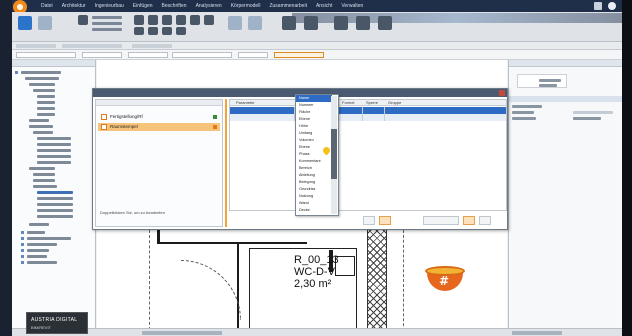  What do you see at coordinates (109, 6) in the screenshot?
I see `menu-item: Ingenieurbau` at bounding box center [109, 6].